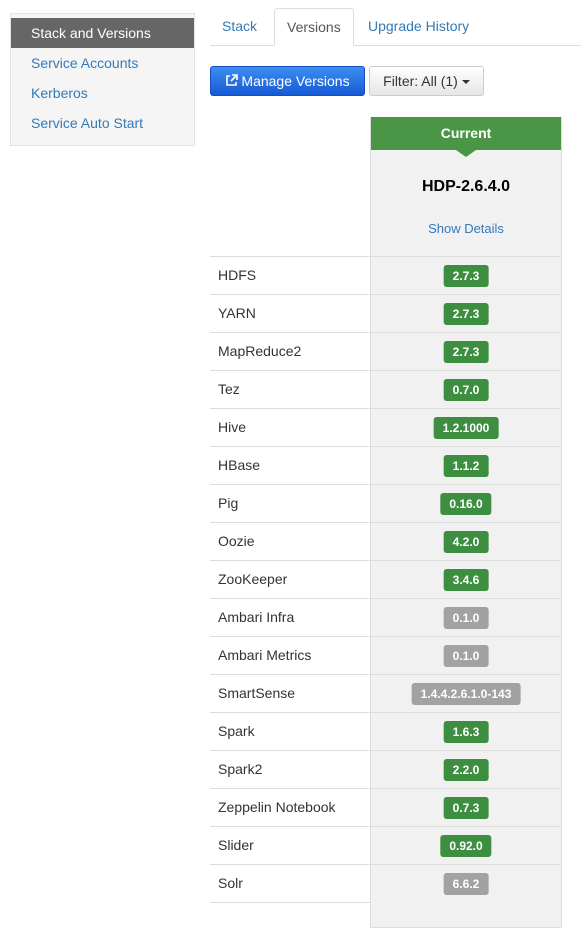 Image resolution: width=581 pixels, height=942 pixels. Describe the element at coordinates (466, 228) in the screenshot. I see `show-details-link: Show Details` at that location.